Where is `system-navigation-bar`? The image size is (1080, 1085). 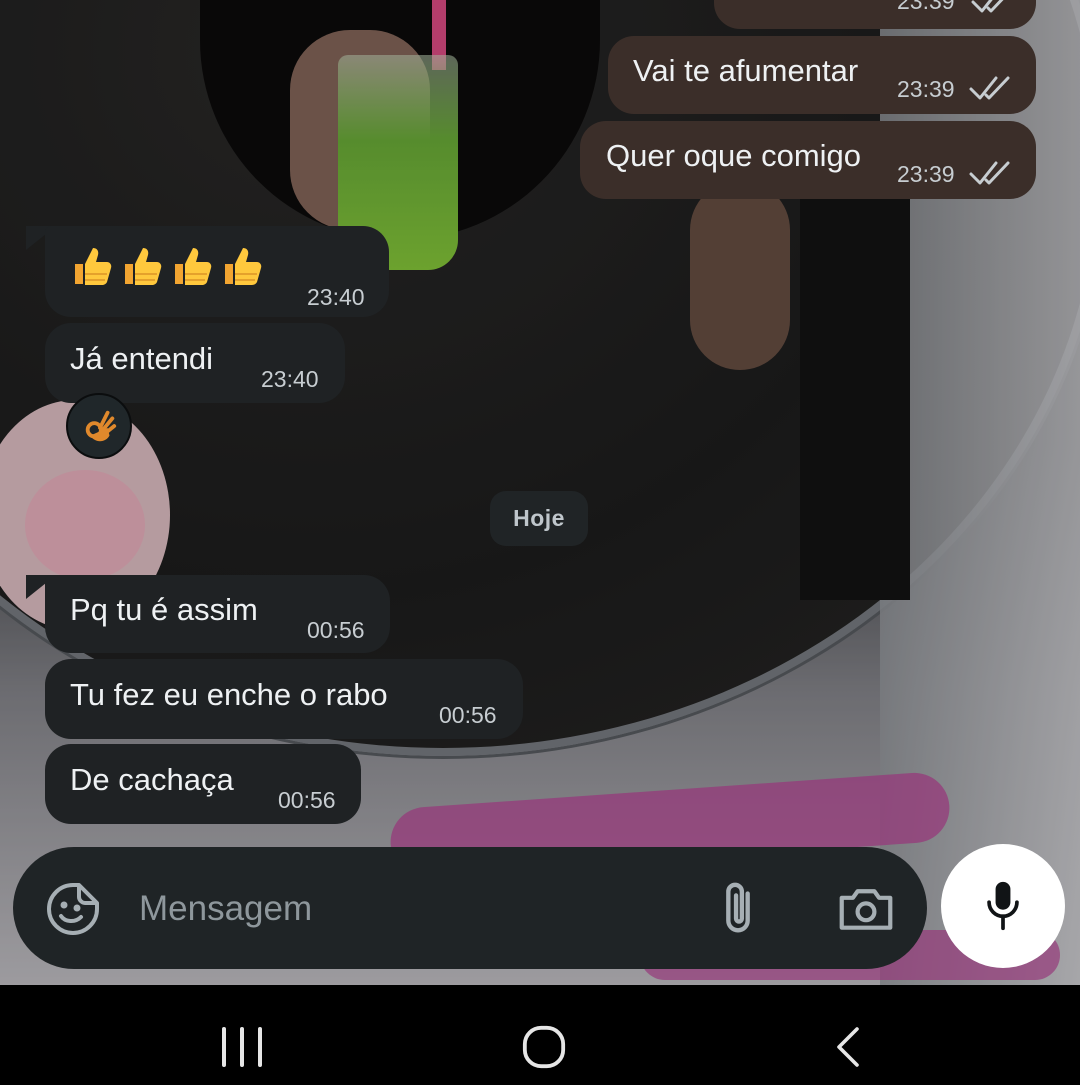 system-navigation-bar is located at coordinates (540, 1035).